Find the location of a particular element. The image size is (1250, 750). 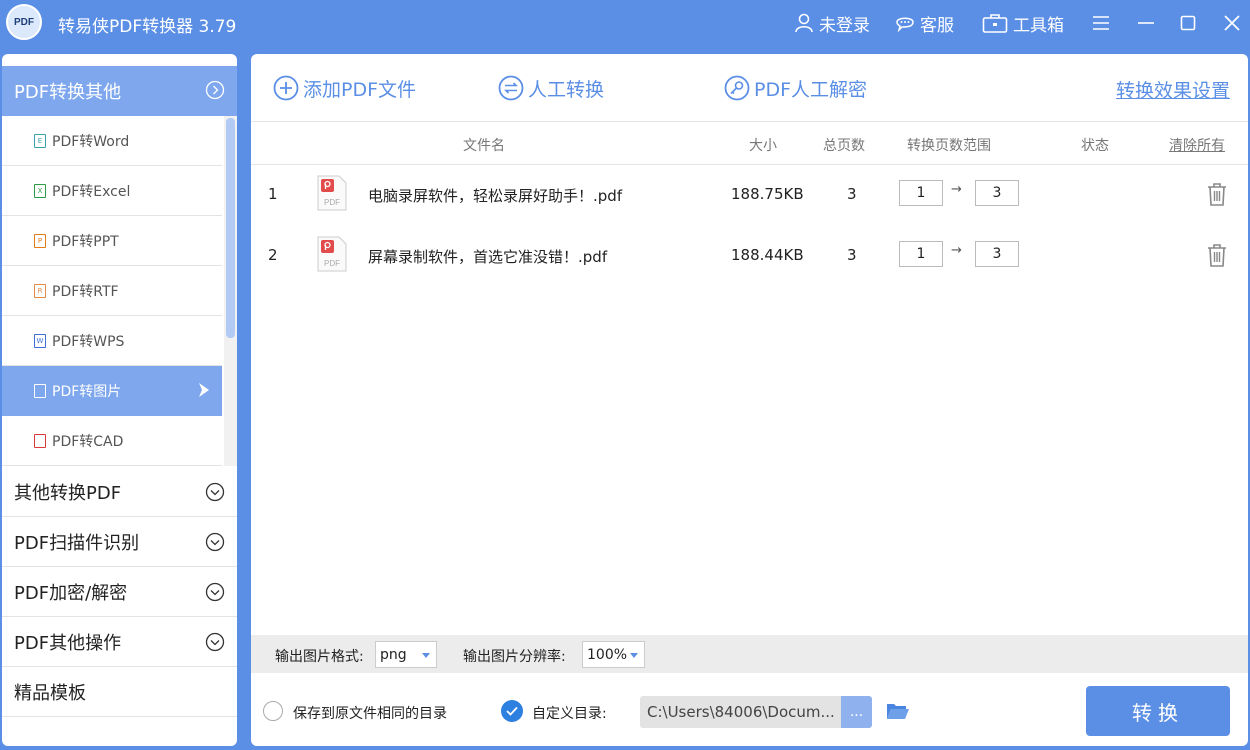

sidebar-item-pdf-to-cad: PDF转CAD is located at coordinates (112, 441).